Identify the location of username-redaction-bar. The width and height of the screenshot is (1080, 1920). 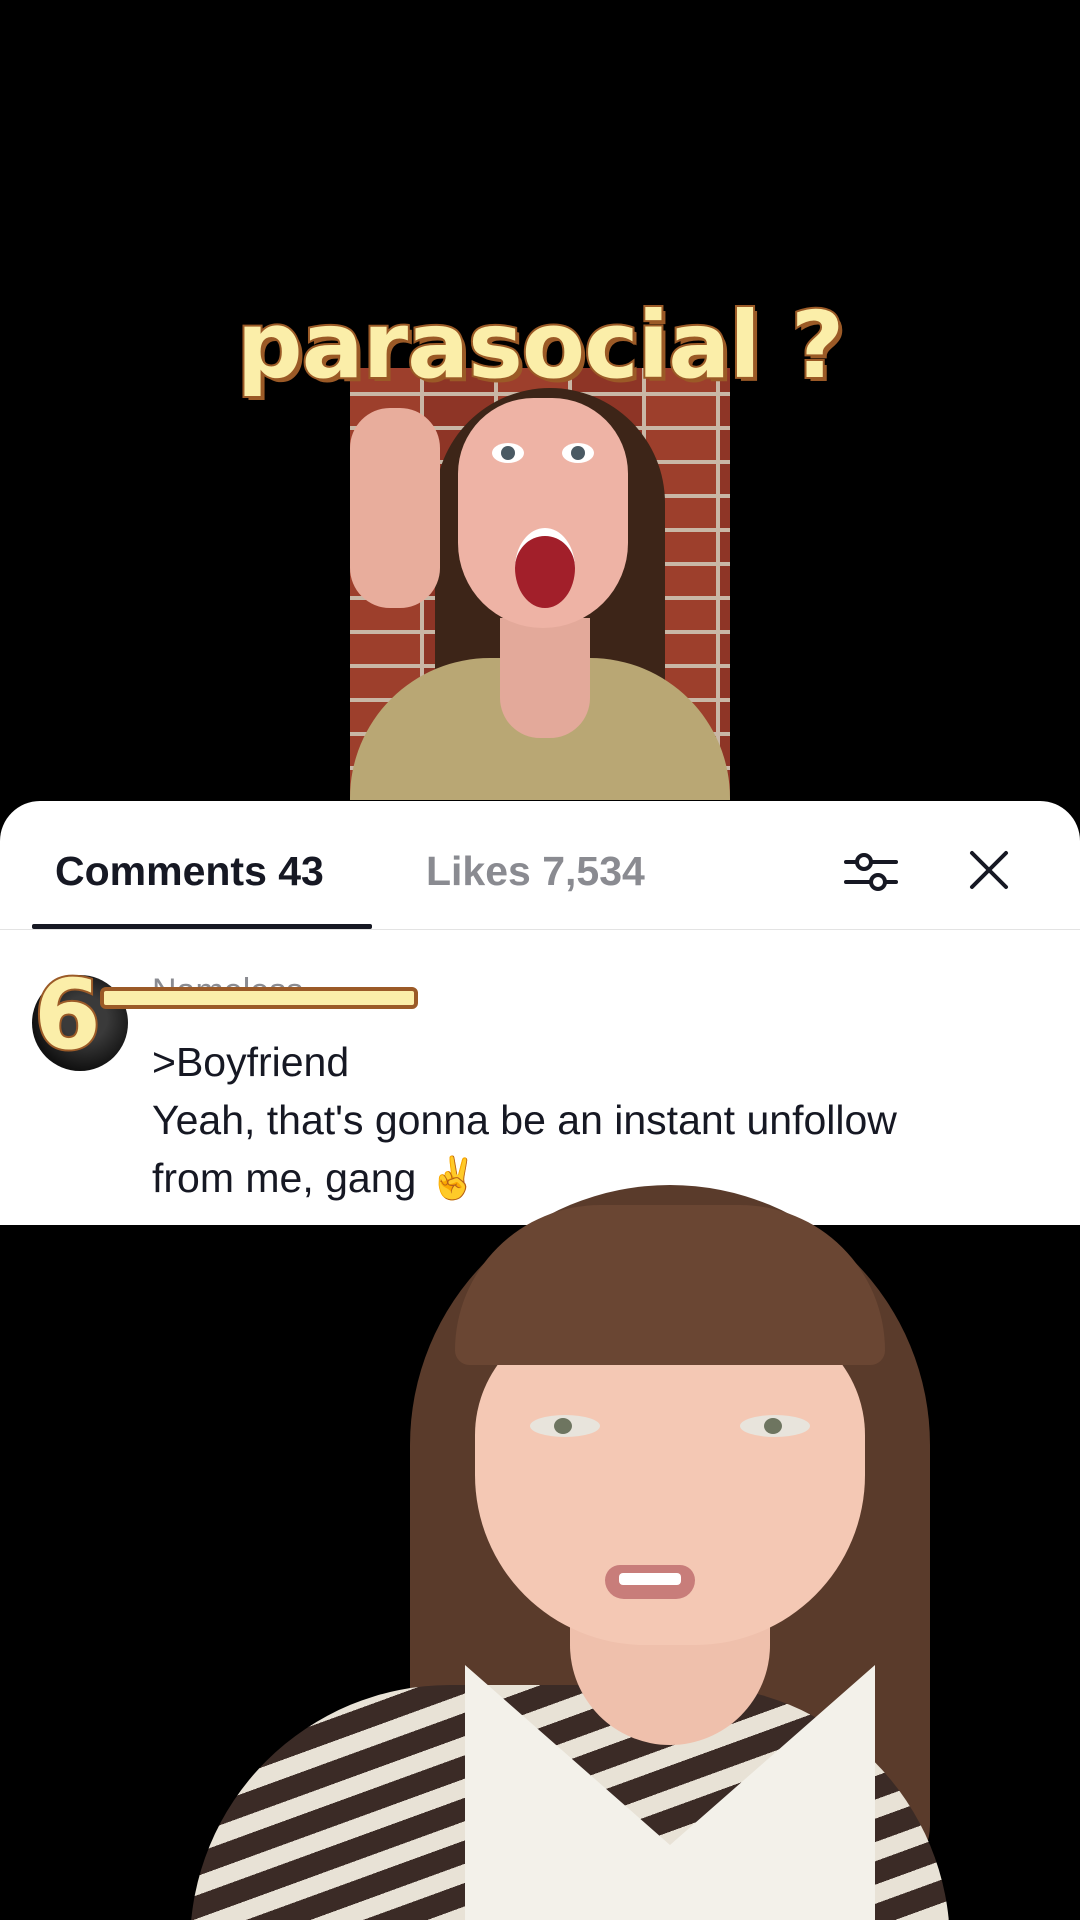
(259, 998).